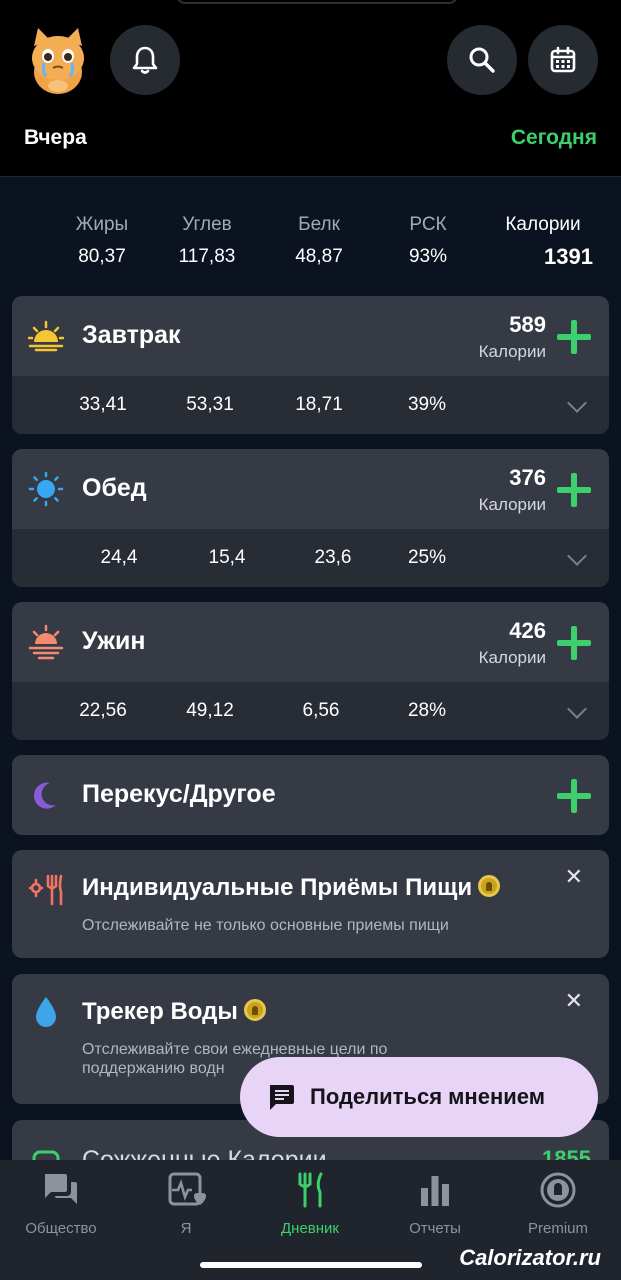 The image size is (621, 1280). What do you see at coordinates (333, 557) in the screenshot?
I see `macro-protein: 23,6` at bounding box center [333, 557].